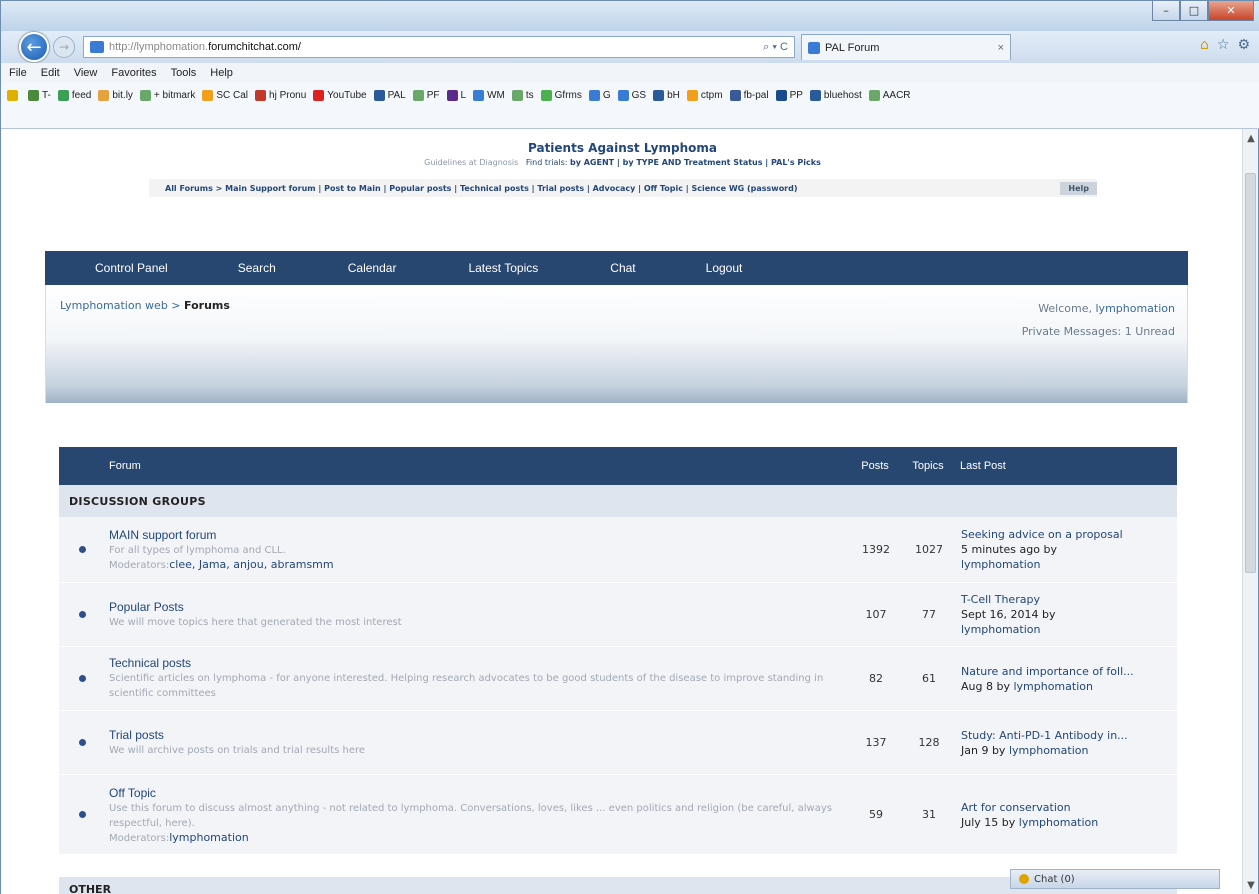  What do you see at coordinates (480, 837) in the screenshot?
I see `forum-moderators: Moderators:lymphomation` at bounding box center [480, 837].